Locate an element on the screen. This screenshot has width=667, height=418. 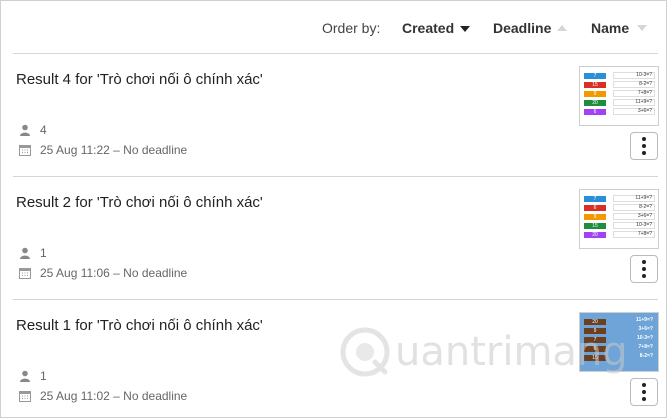
sort-name-button: Name is located at coordinates (619, 28).